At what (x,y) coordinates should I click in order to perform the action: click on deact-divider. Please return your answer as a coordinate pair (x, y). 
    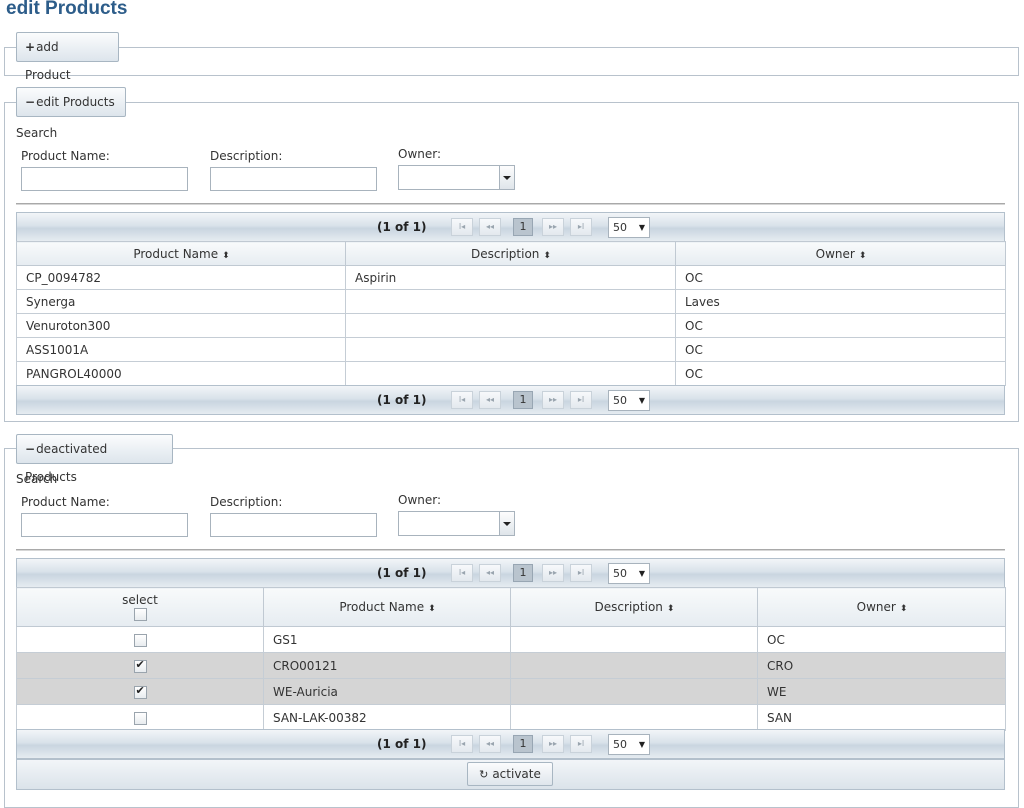
    Looking at the image, I should click on (510, 550).